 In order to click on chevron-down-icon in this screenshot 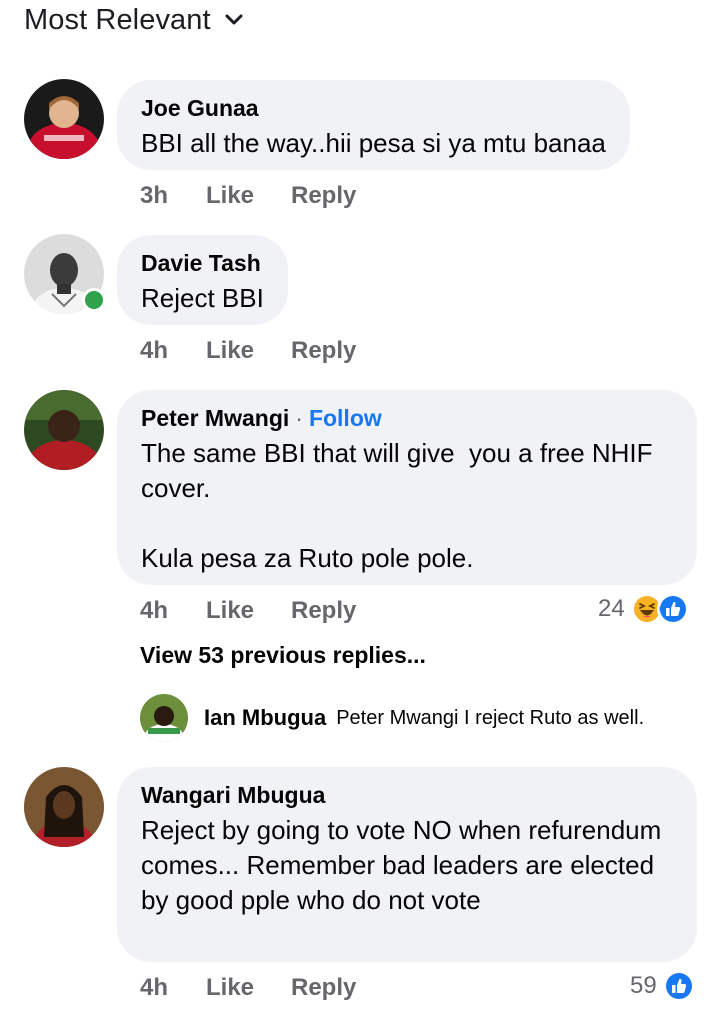, I will do `click(234, 20)`.